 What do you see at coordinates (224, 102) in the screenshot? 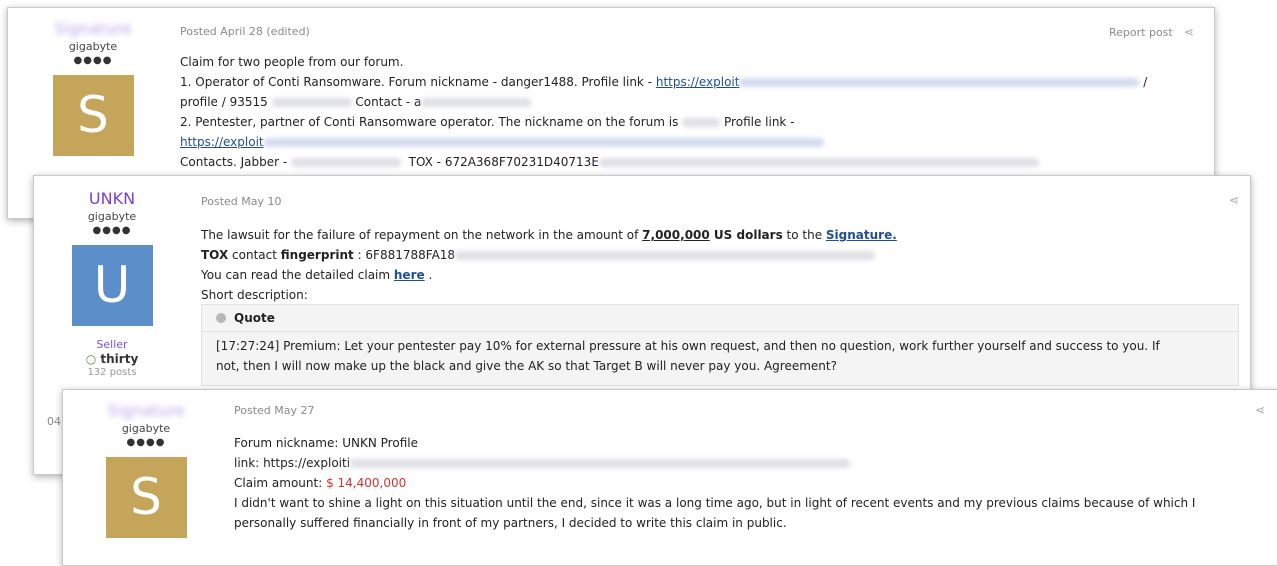
I see `content-text: profile / 93515` at bounding box center [224, 102].